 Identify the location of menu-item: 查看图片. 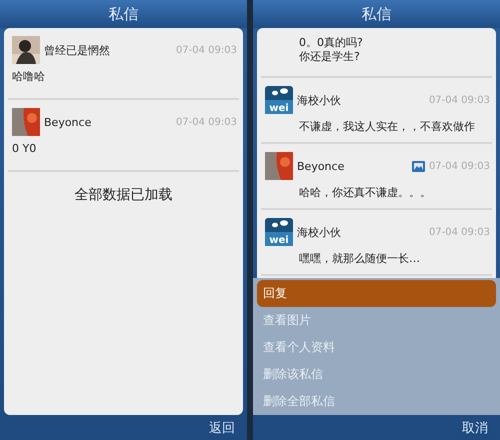
(376, 320).